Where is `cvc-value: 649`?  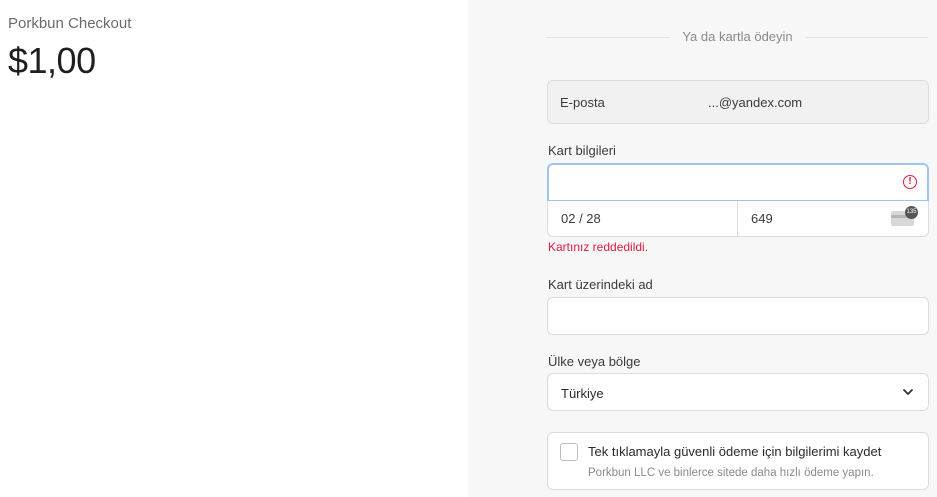 cvc-value: 649 is located at coordinates (762, 218).